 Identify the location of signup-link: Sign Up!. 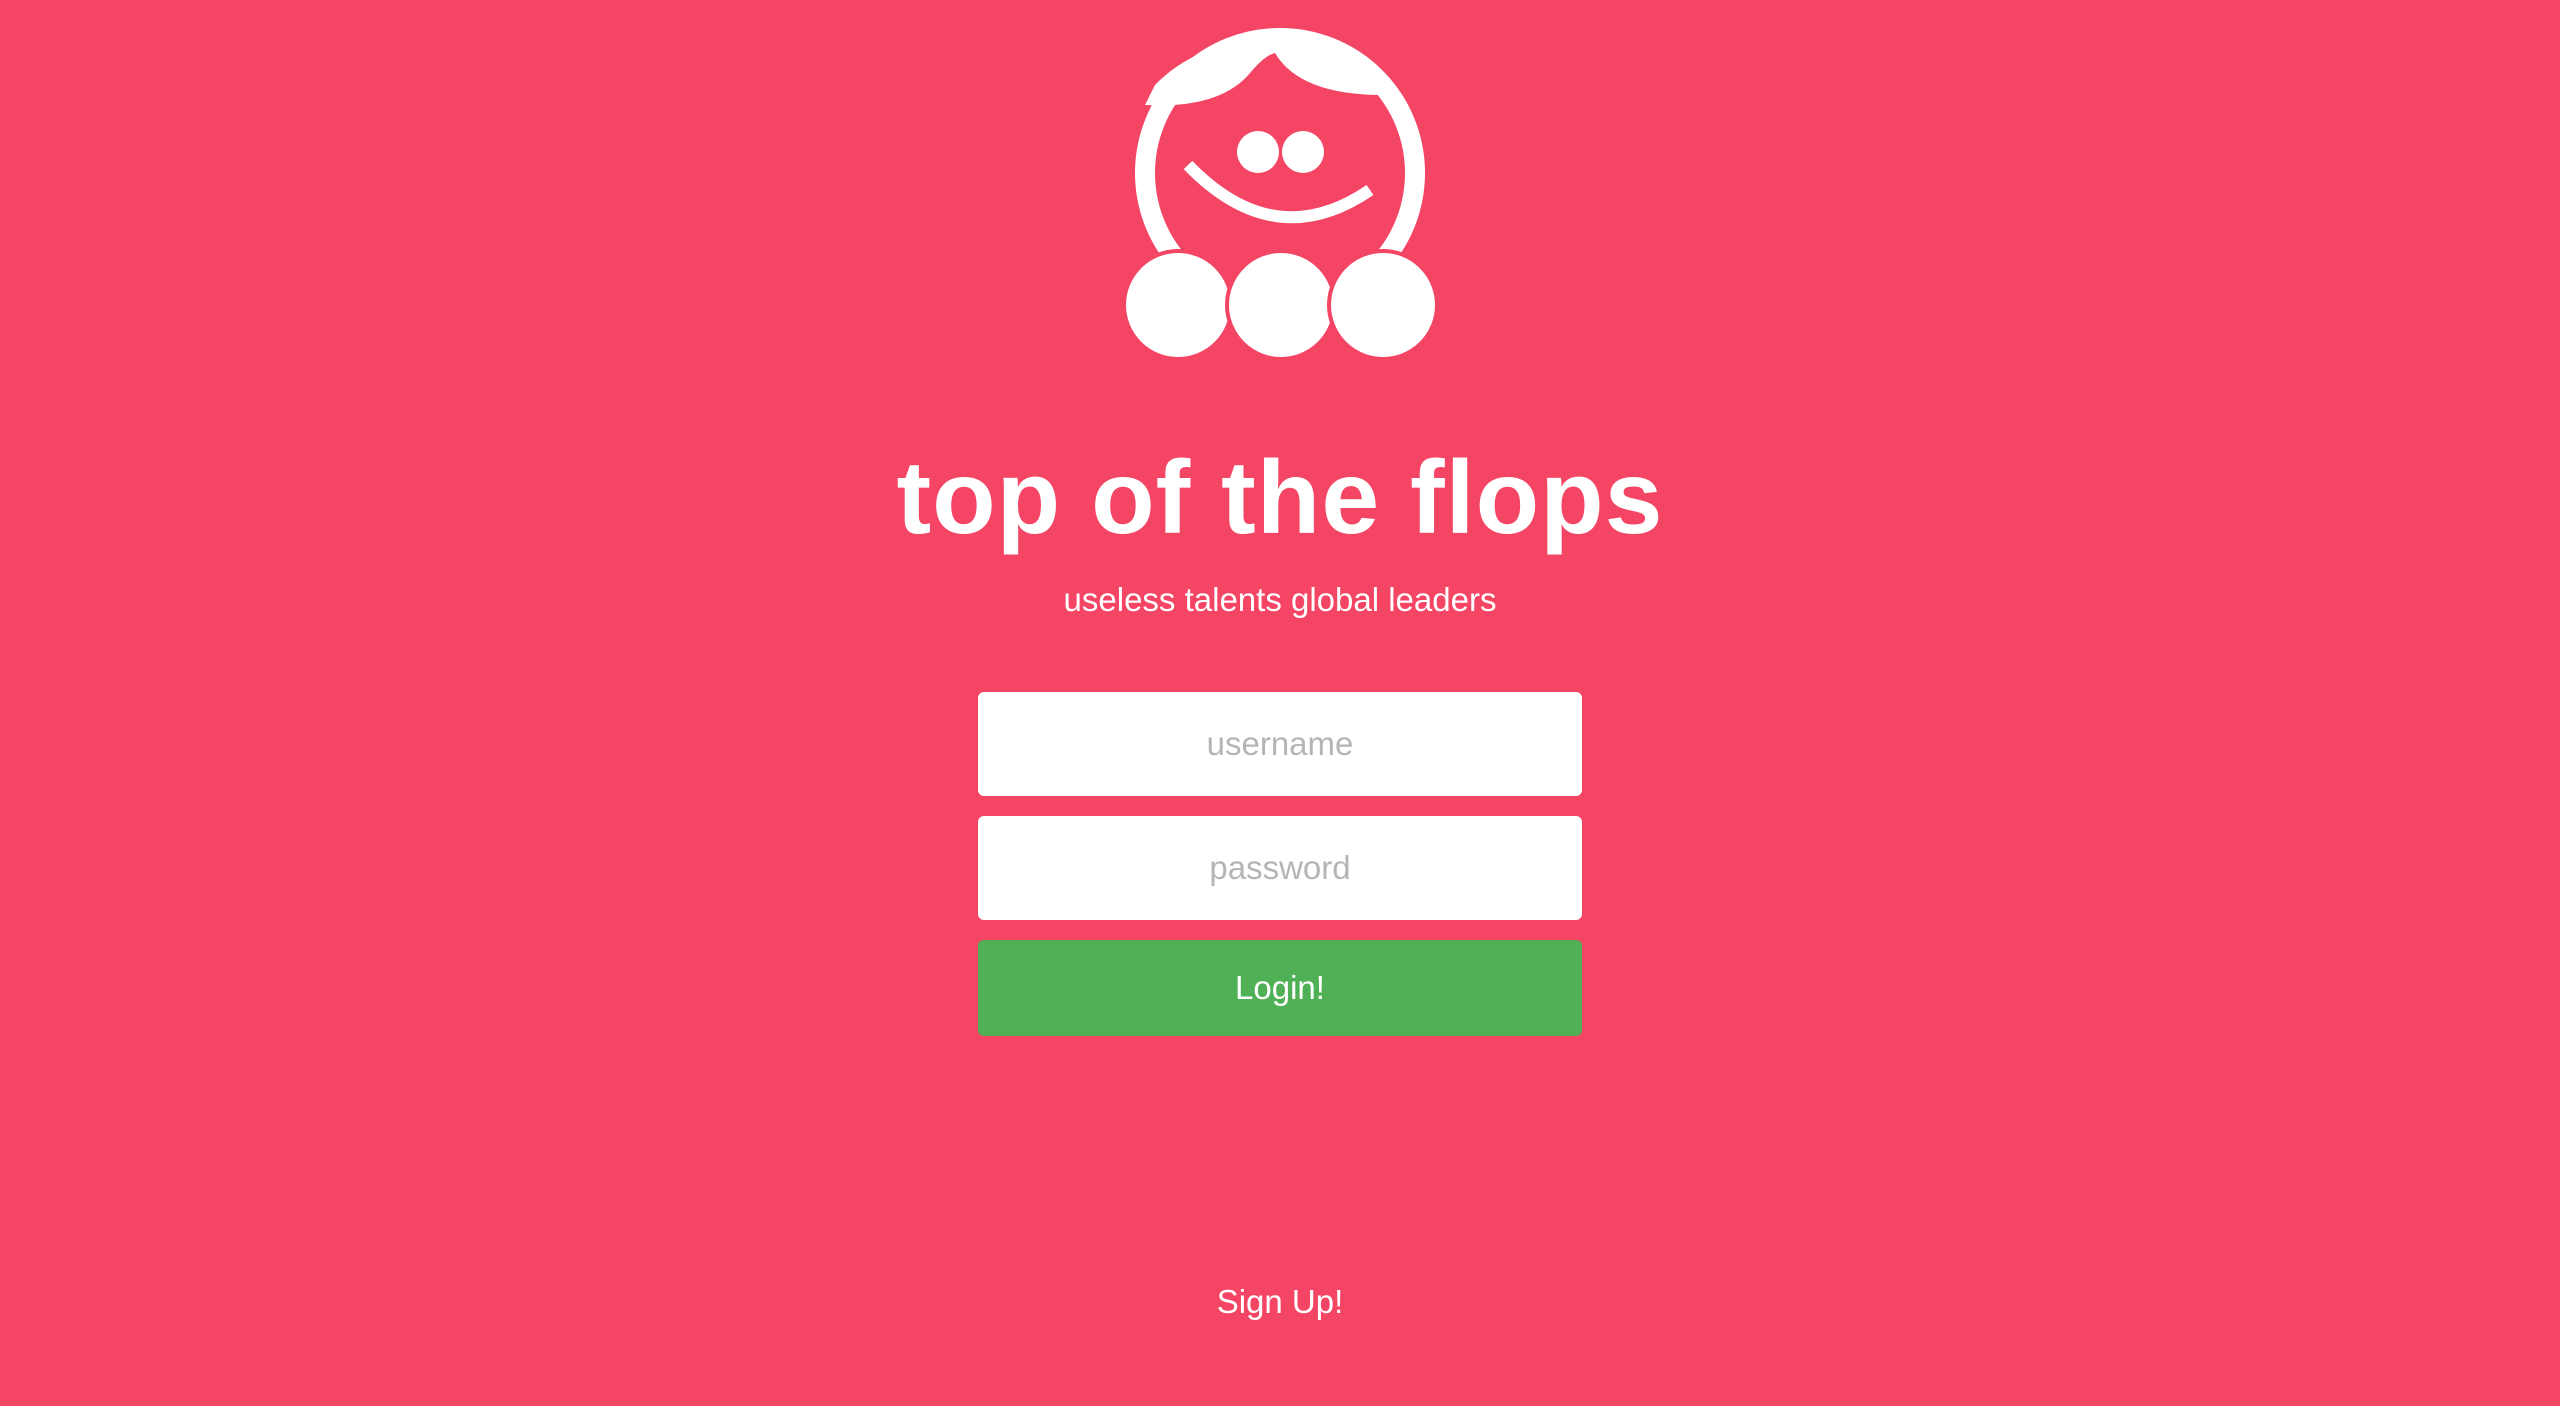
(1280, 1302).